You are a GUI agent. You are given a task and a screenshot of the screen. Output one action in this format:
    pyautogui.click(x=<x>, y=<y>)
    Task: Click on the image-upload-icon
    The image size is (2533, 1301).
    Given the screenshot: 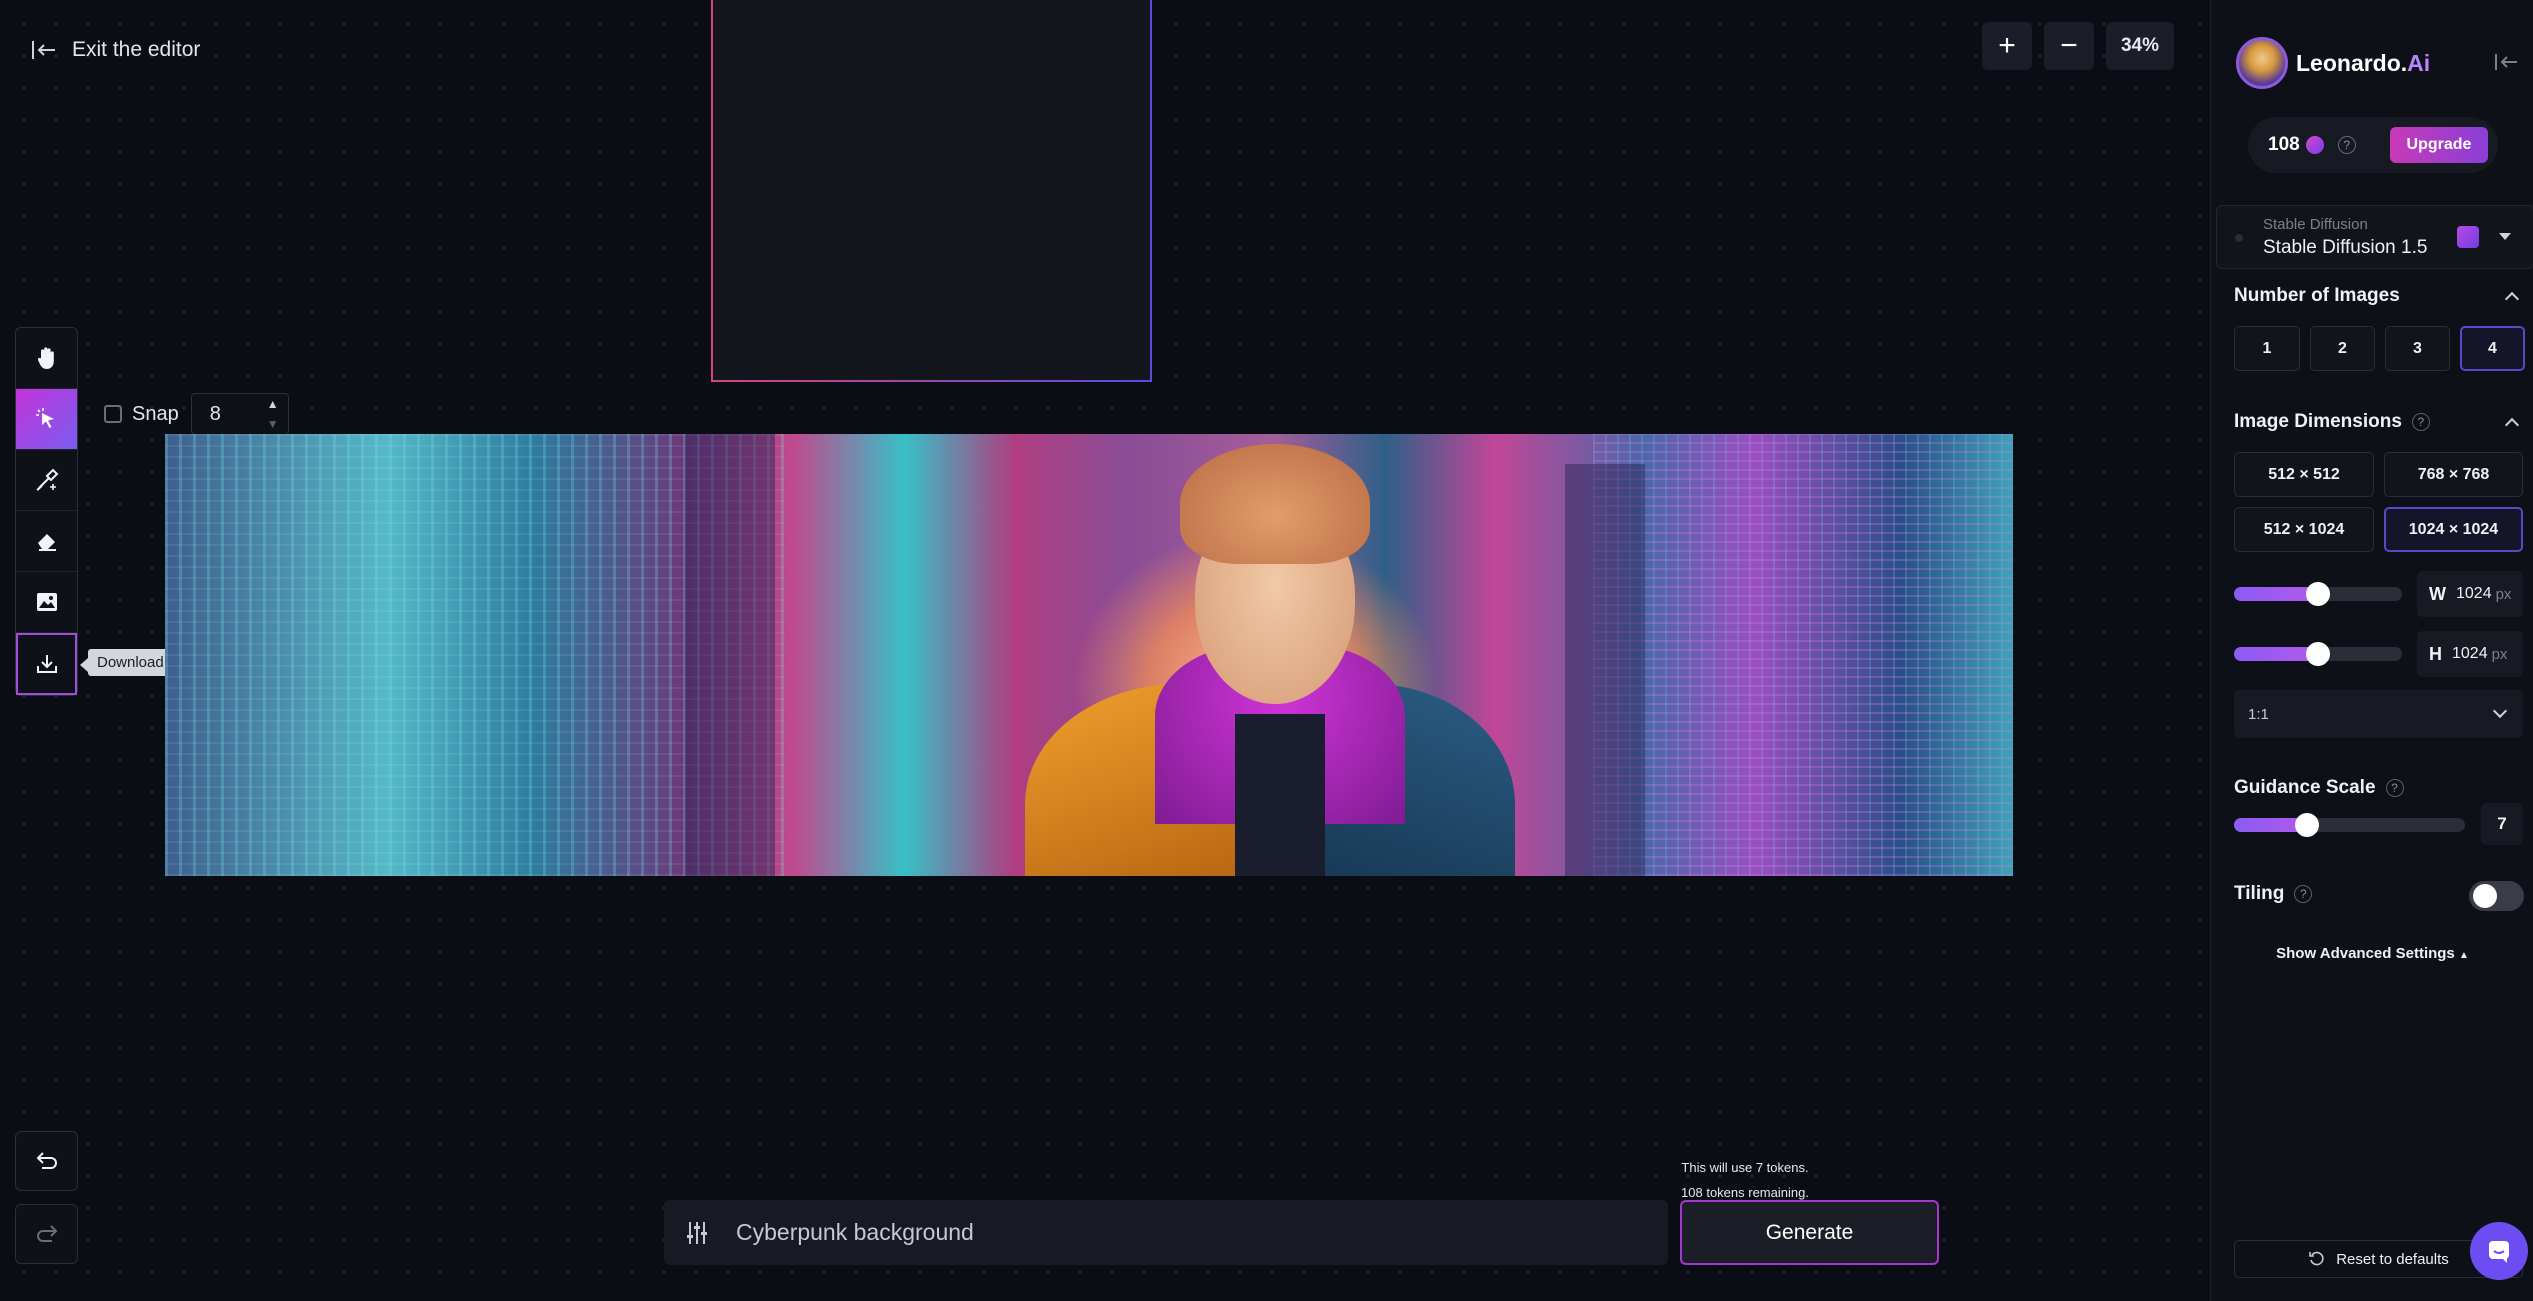 What is the action you would take?
    pyautogui.click(x=46, y=602)
    